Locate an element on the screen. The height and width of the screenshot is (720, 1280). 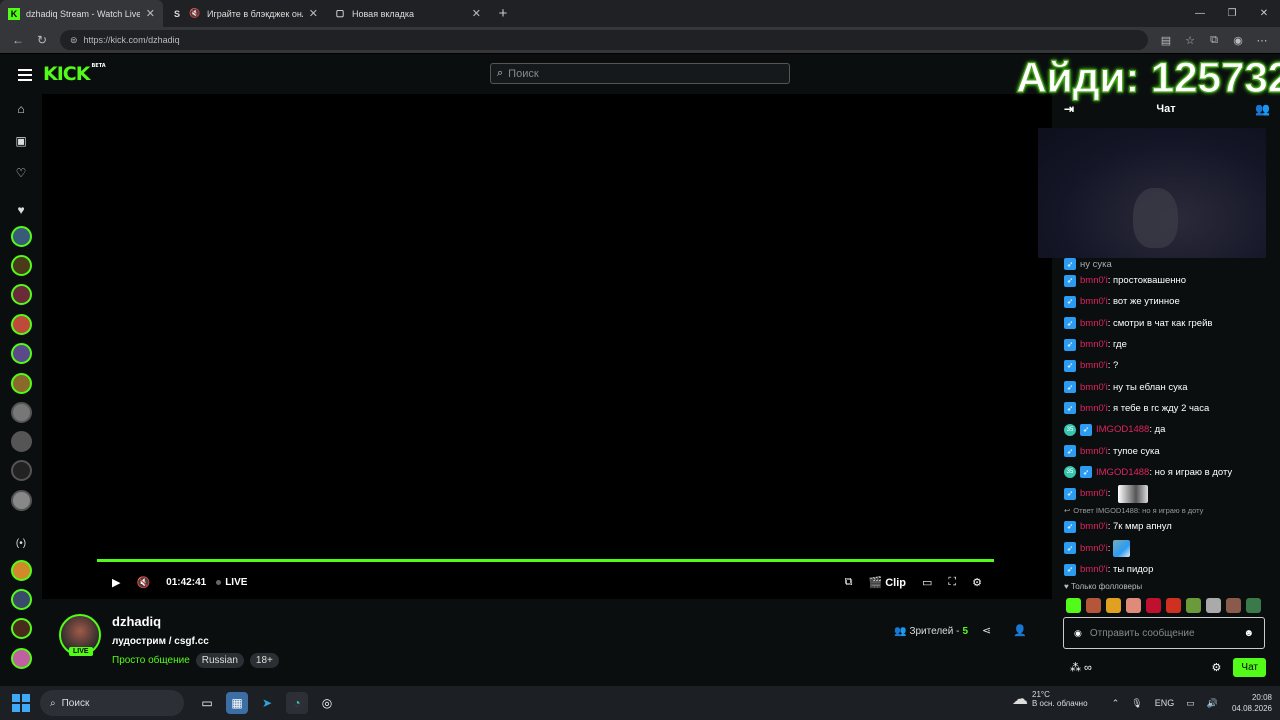
network-icon: ▭ is located at coordinates (1190, 703).